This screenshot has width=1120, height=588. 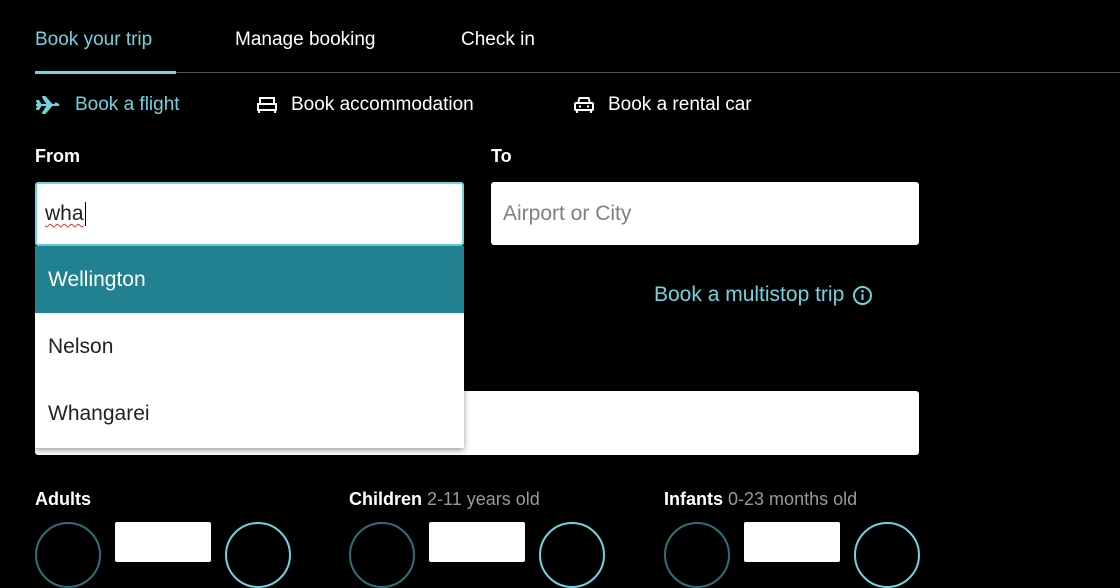 I want to click on from-label: From, so click(x=57, y=156).